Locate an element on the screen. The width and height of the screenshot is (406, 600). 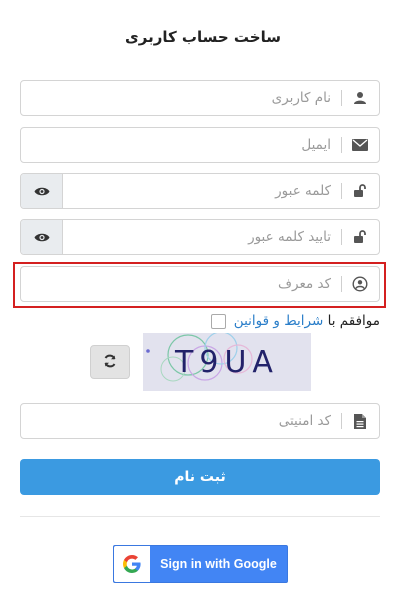
email-field is located at coordinates (200, 145).